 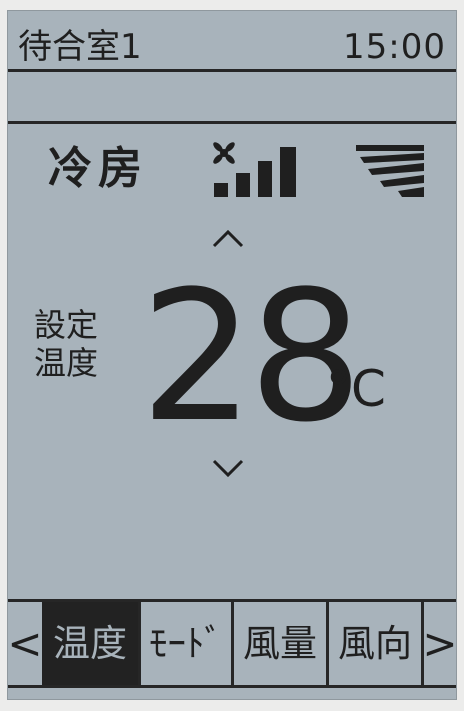 I want to click on tab-label: 風量, so click(x=280, y=643).